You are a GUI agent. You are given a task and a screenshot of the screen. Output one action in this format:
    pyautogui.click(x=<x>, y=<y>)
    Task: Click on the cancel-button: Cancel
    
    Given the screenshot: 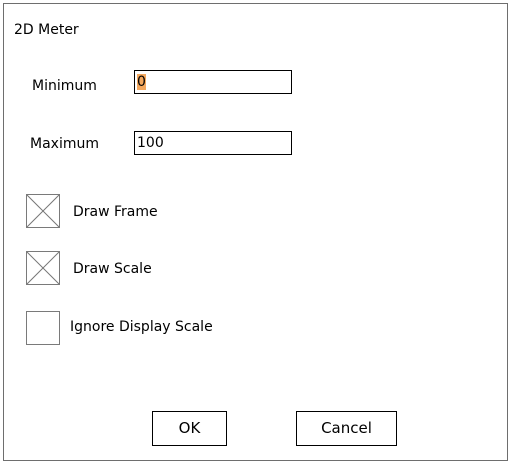 What is the action you would take?
    pyautogui.click(x=346, y=428)
    